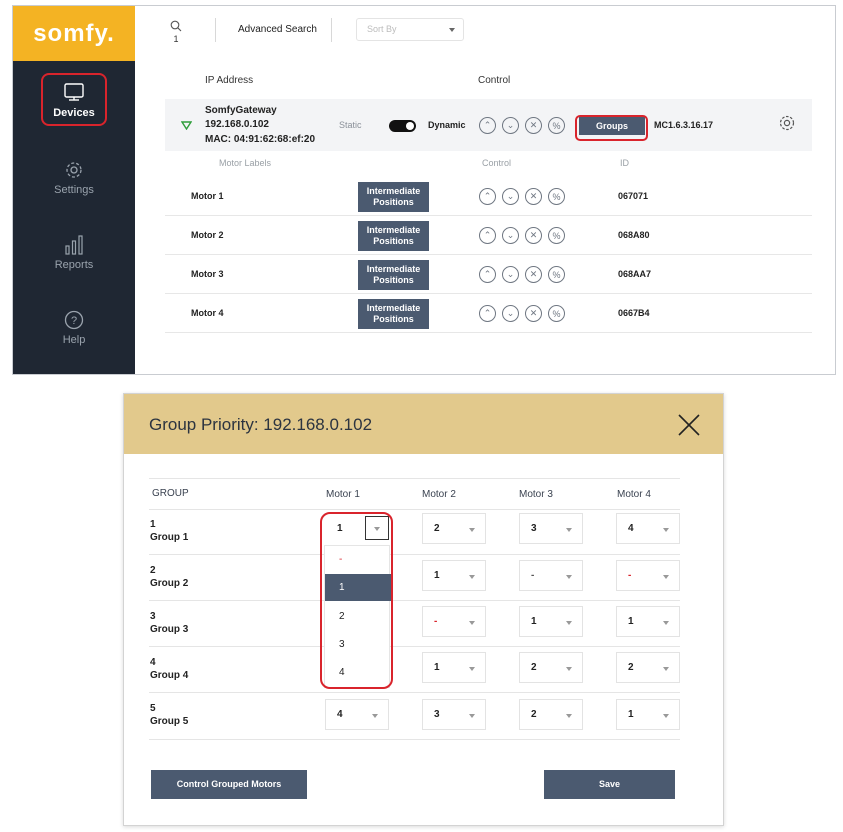  What do you see at coordinates (207, 235) in the screenshot?
I see `motor-name: Motor 2` at bounding box center [207, 235].